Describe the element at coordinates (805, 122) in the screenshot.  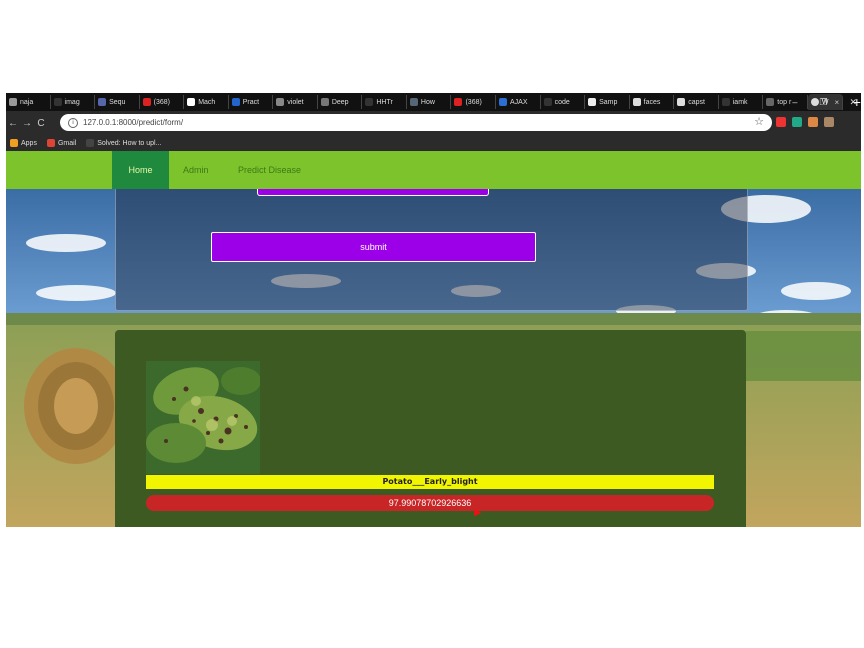
I see `extension-icons` at that location.